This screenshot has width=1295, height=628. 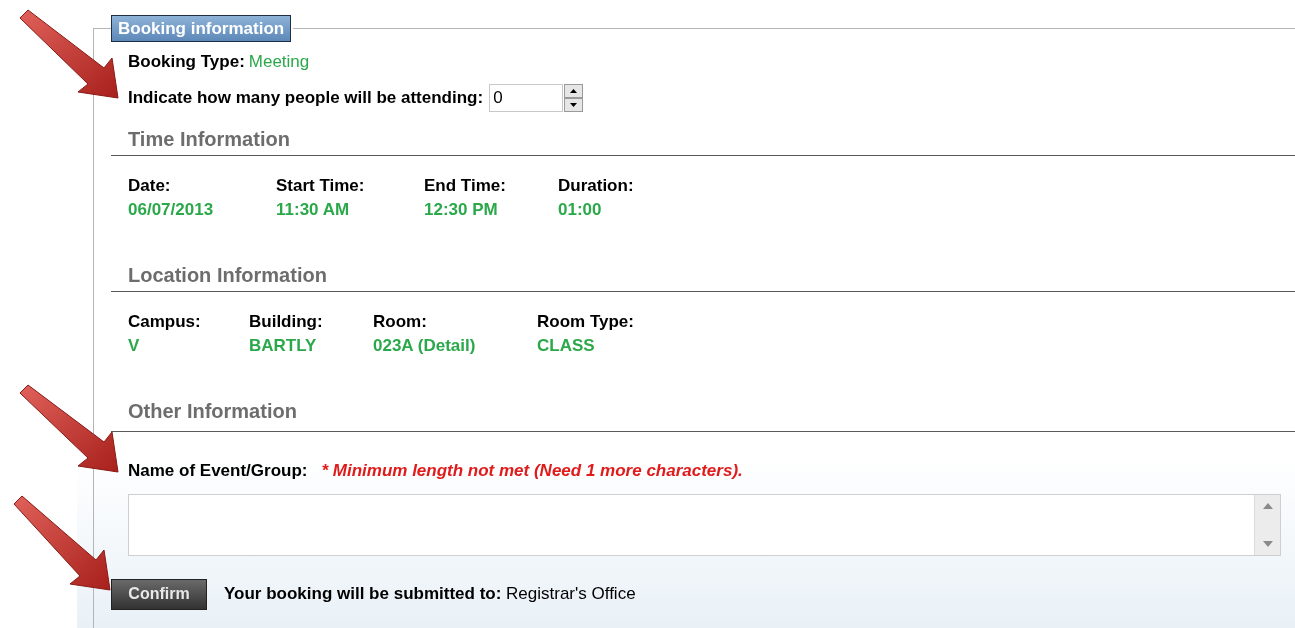 What do you see at coordinates (134, 346) in the screenshot?
I see `field-value: V` at bounding box center [134, 346].